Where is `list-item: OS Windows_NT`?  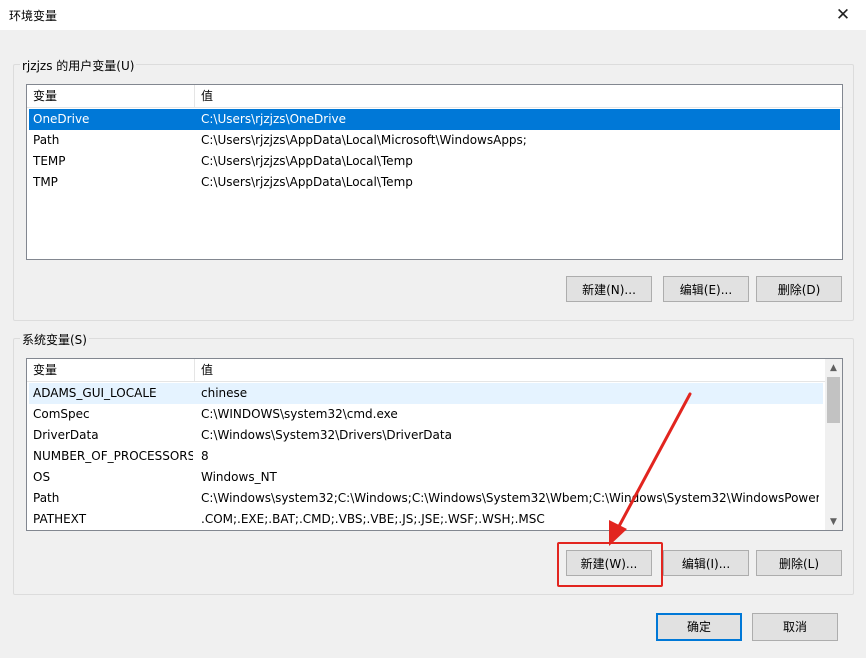
list-item: OS Windows_NT is located at coordinates (426, 477).